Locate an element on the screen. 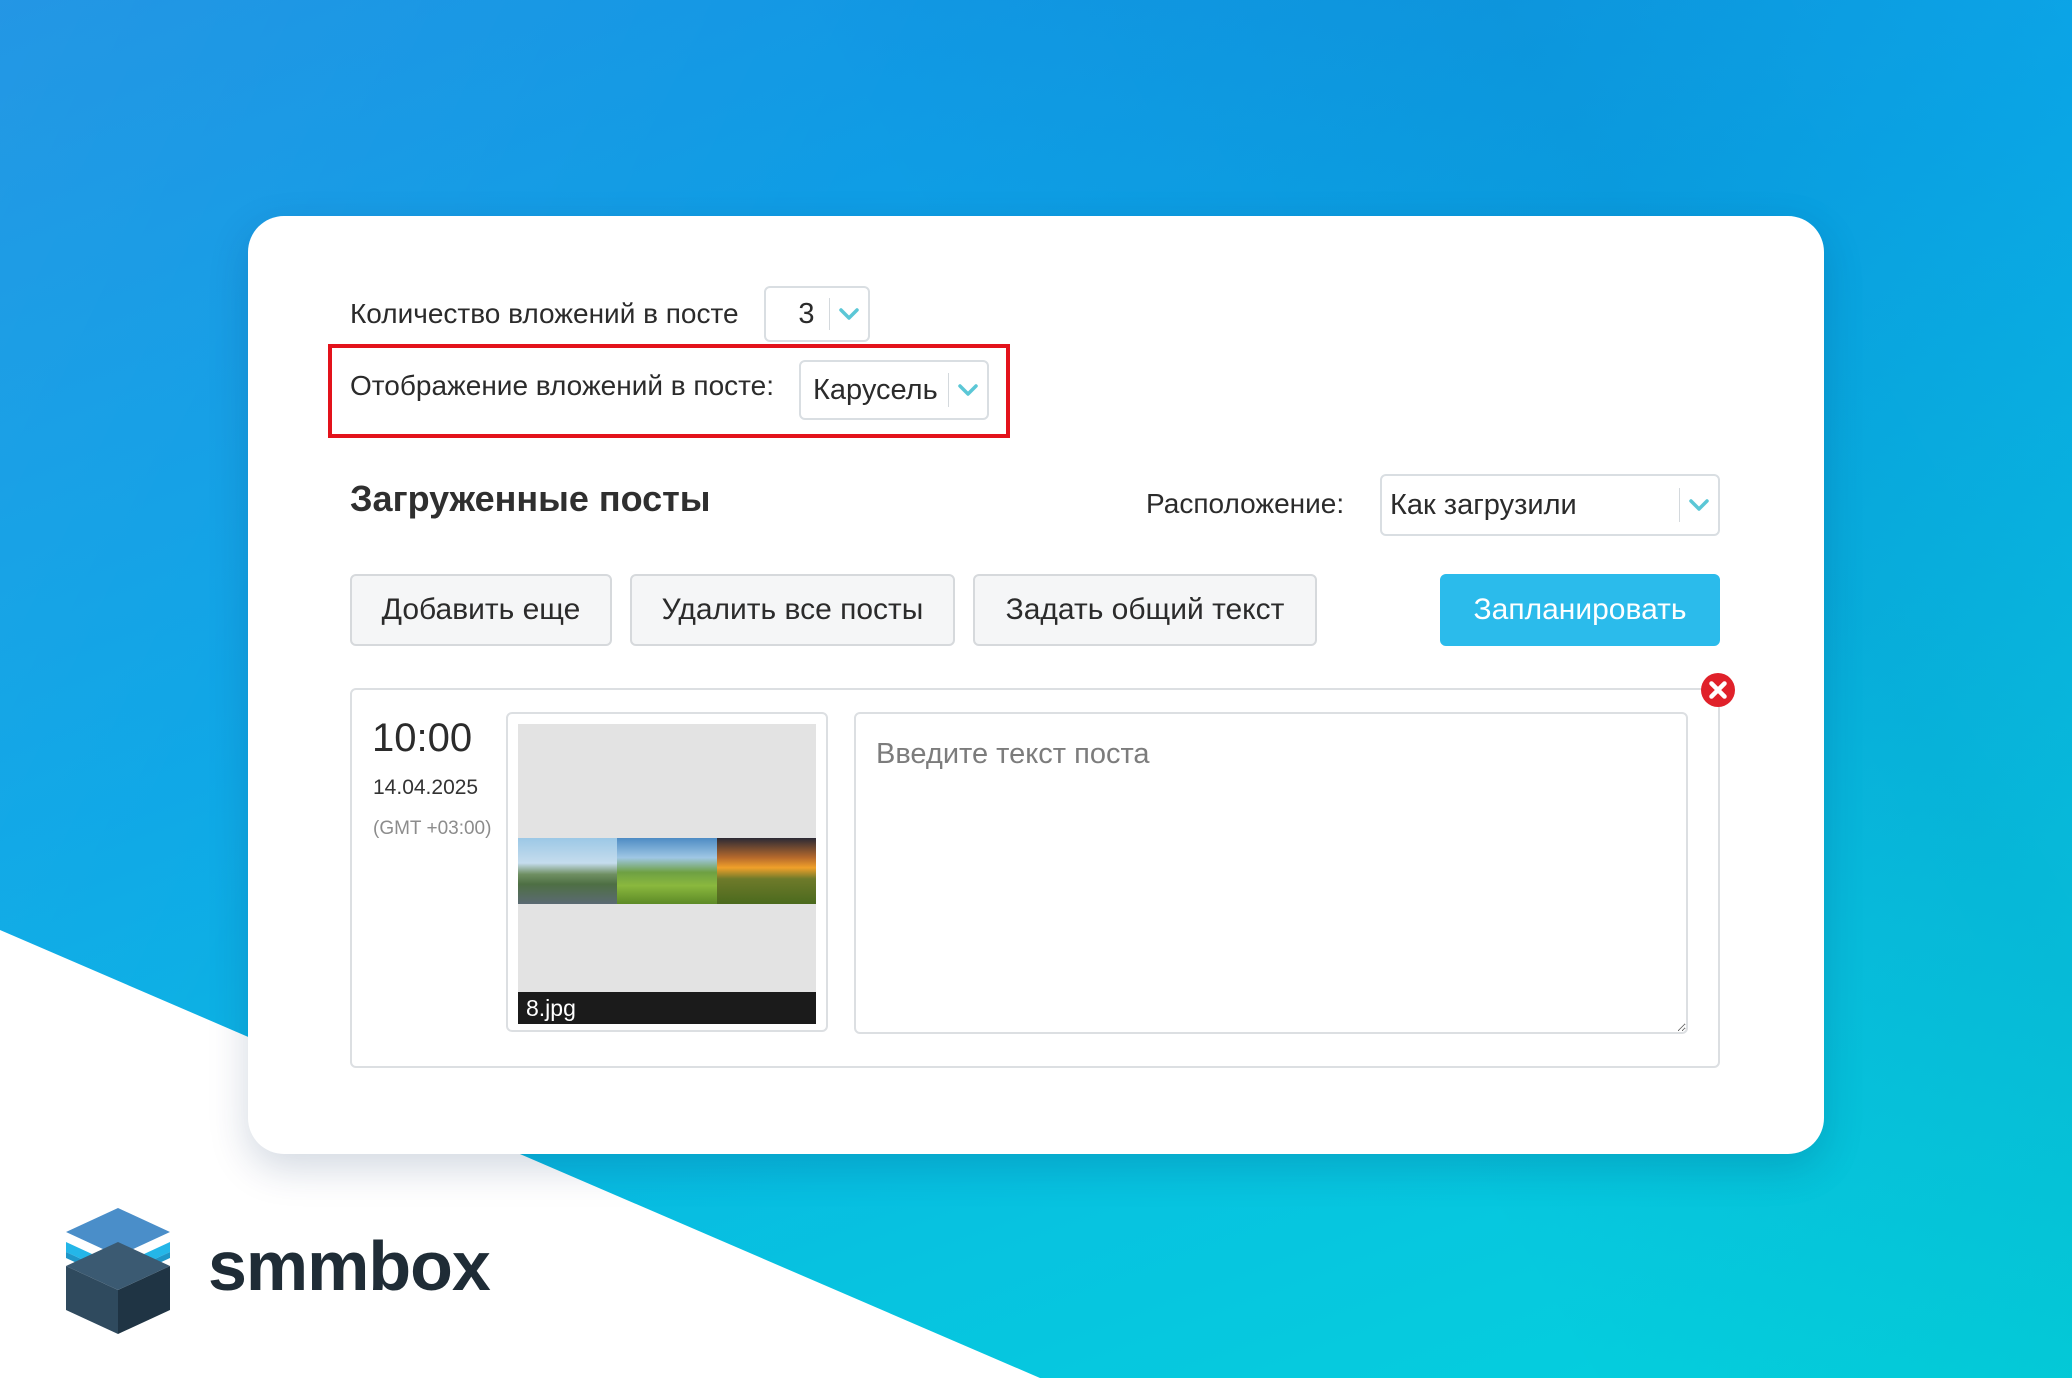  add-more-button: Добавить еще is located at coordinates (481, 610).